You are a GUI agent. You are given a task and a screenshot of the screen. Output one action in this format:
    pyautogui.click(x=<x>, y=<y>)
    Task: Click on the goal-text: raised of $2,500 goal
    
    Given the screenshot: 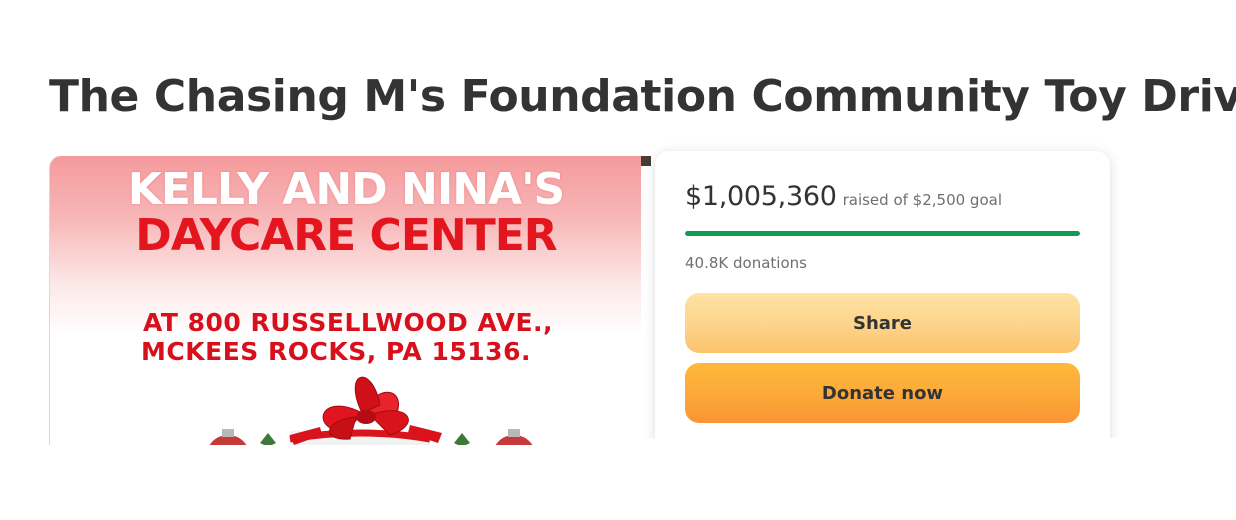 What is the action you would take?
    pyautogui.click(x=922, y=200)
    